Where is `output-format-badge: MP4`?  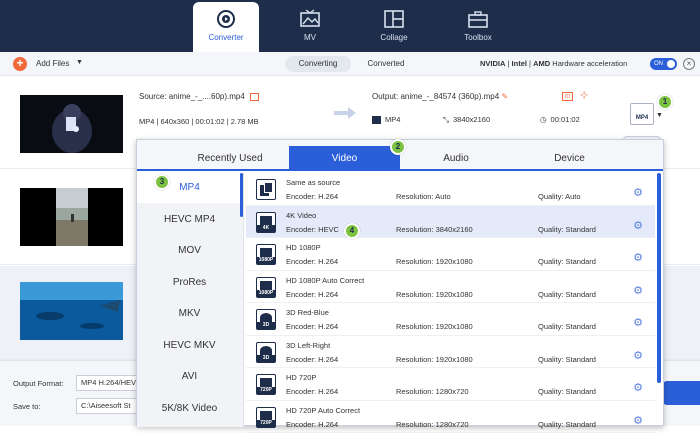
output-format-badge: MP4 is located at coordinates (642, 114).